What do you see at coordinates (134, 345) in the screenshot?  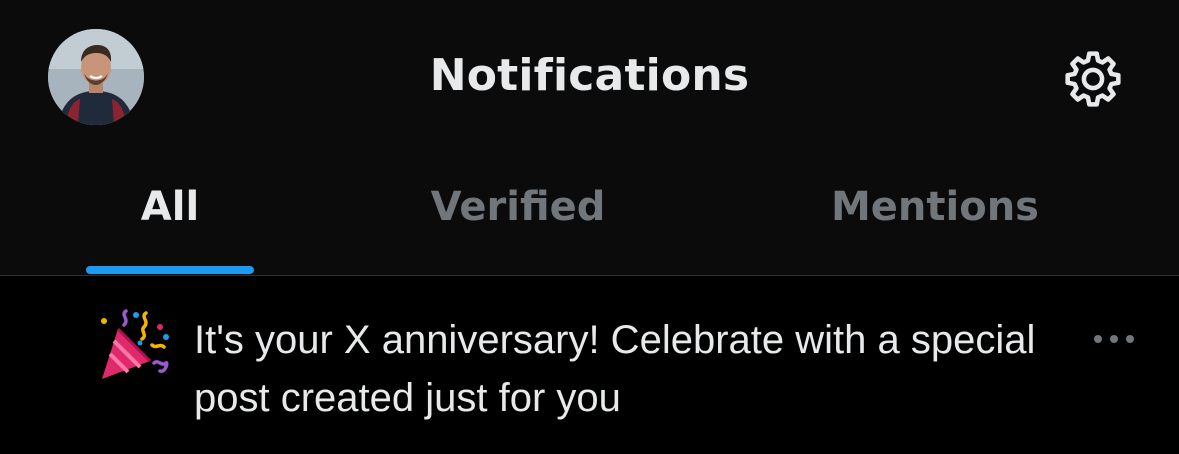 I see `party-popper-icon` at bounding box center [134, 345].